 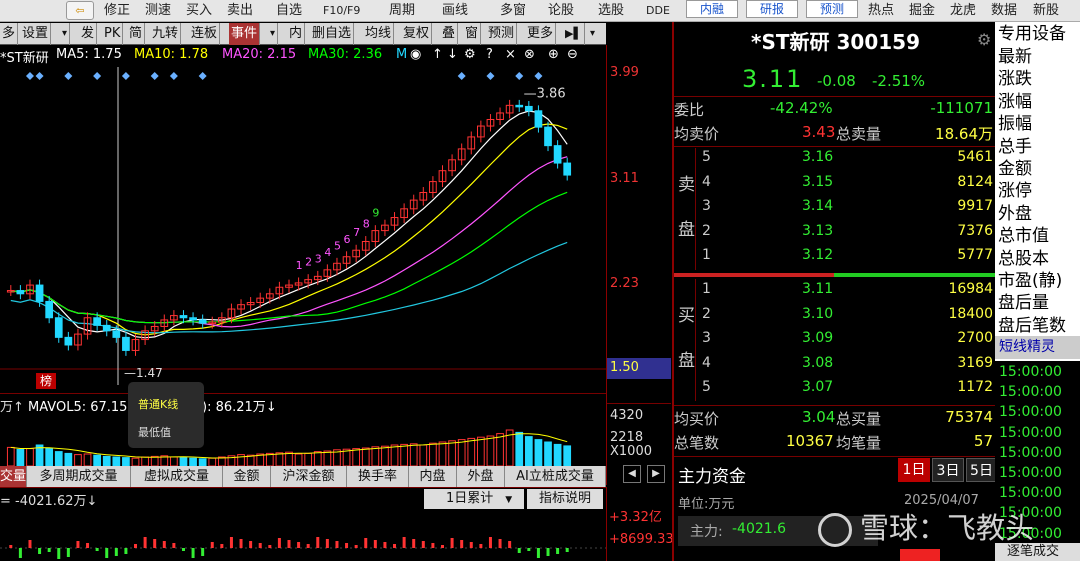 I want to click on toolbar-item-dragon: 龙虎, so click(x=963, y=10).